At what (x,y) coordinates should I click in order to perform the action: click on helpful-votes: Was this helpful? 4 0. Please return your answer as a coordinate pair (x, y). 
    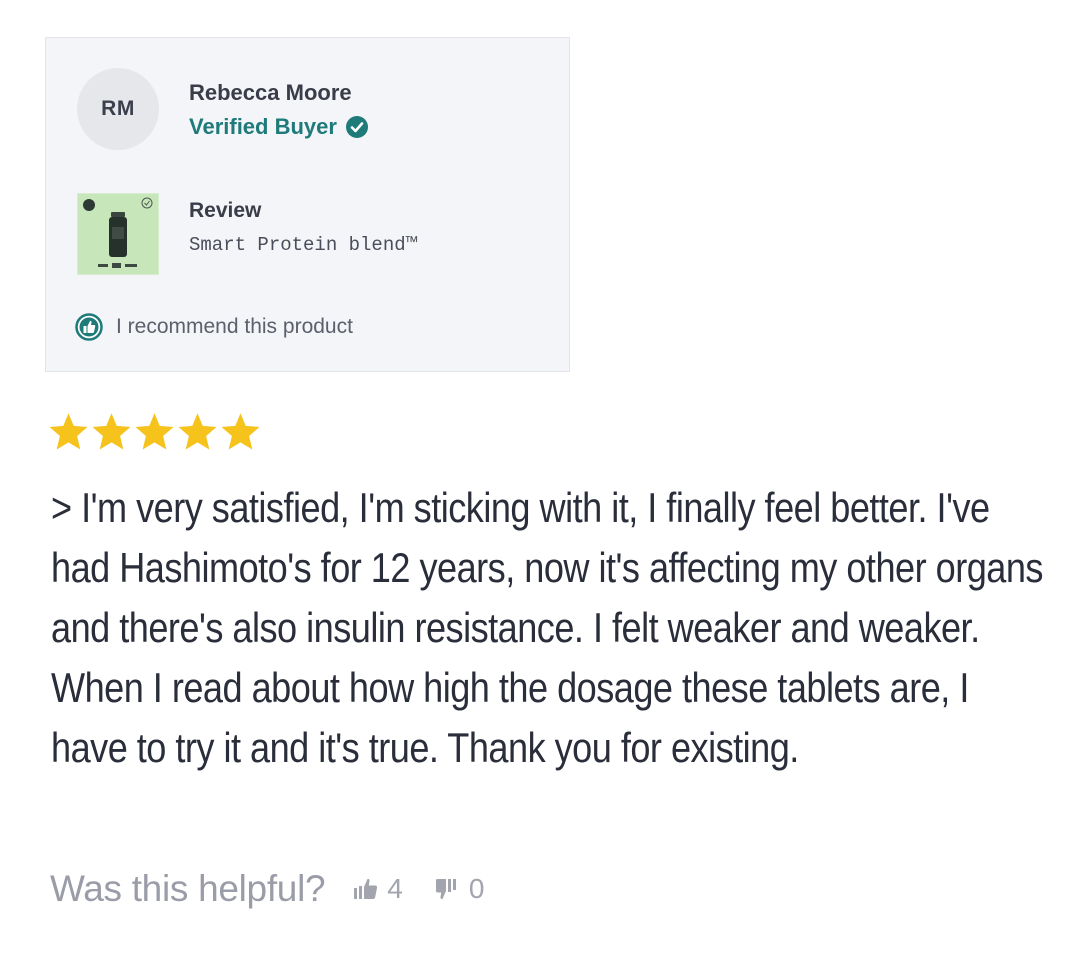
    Looking at the image, I should click on (282, 889).